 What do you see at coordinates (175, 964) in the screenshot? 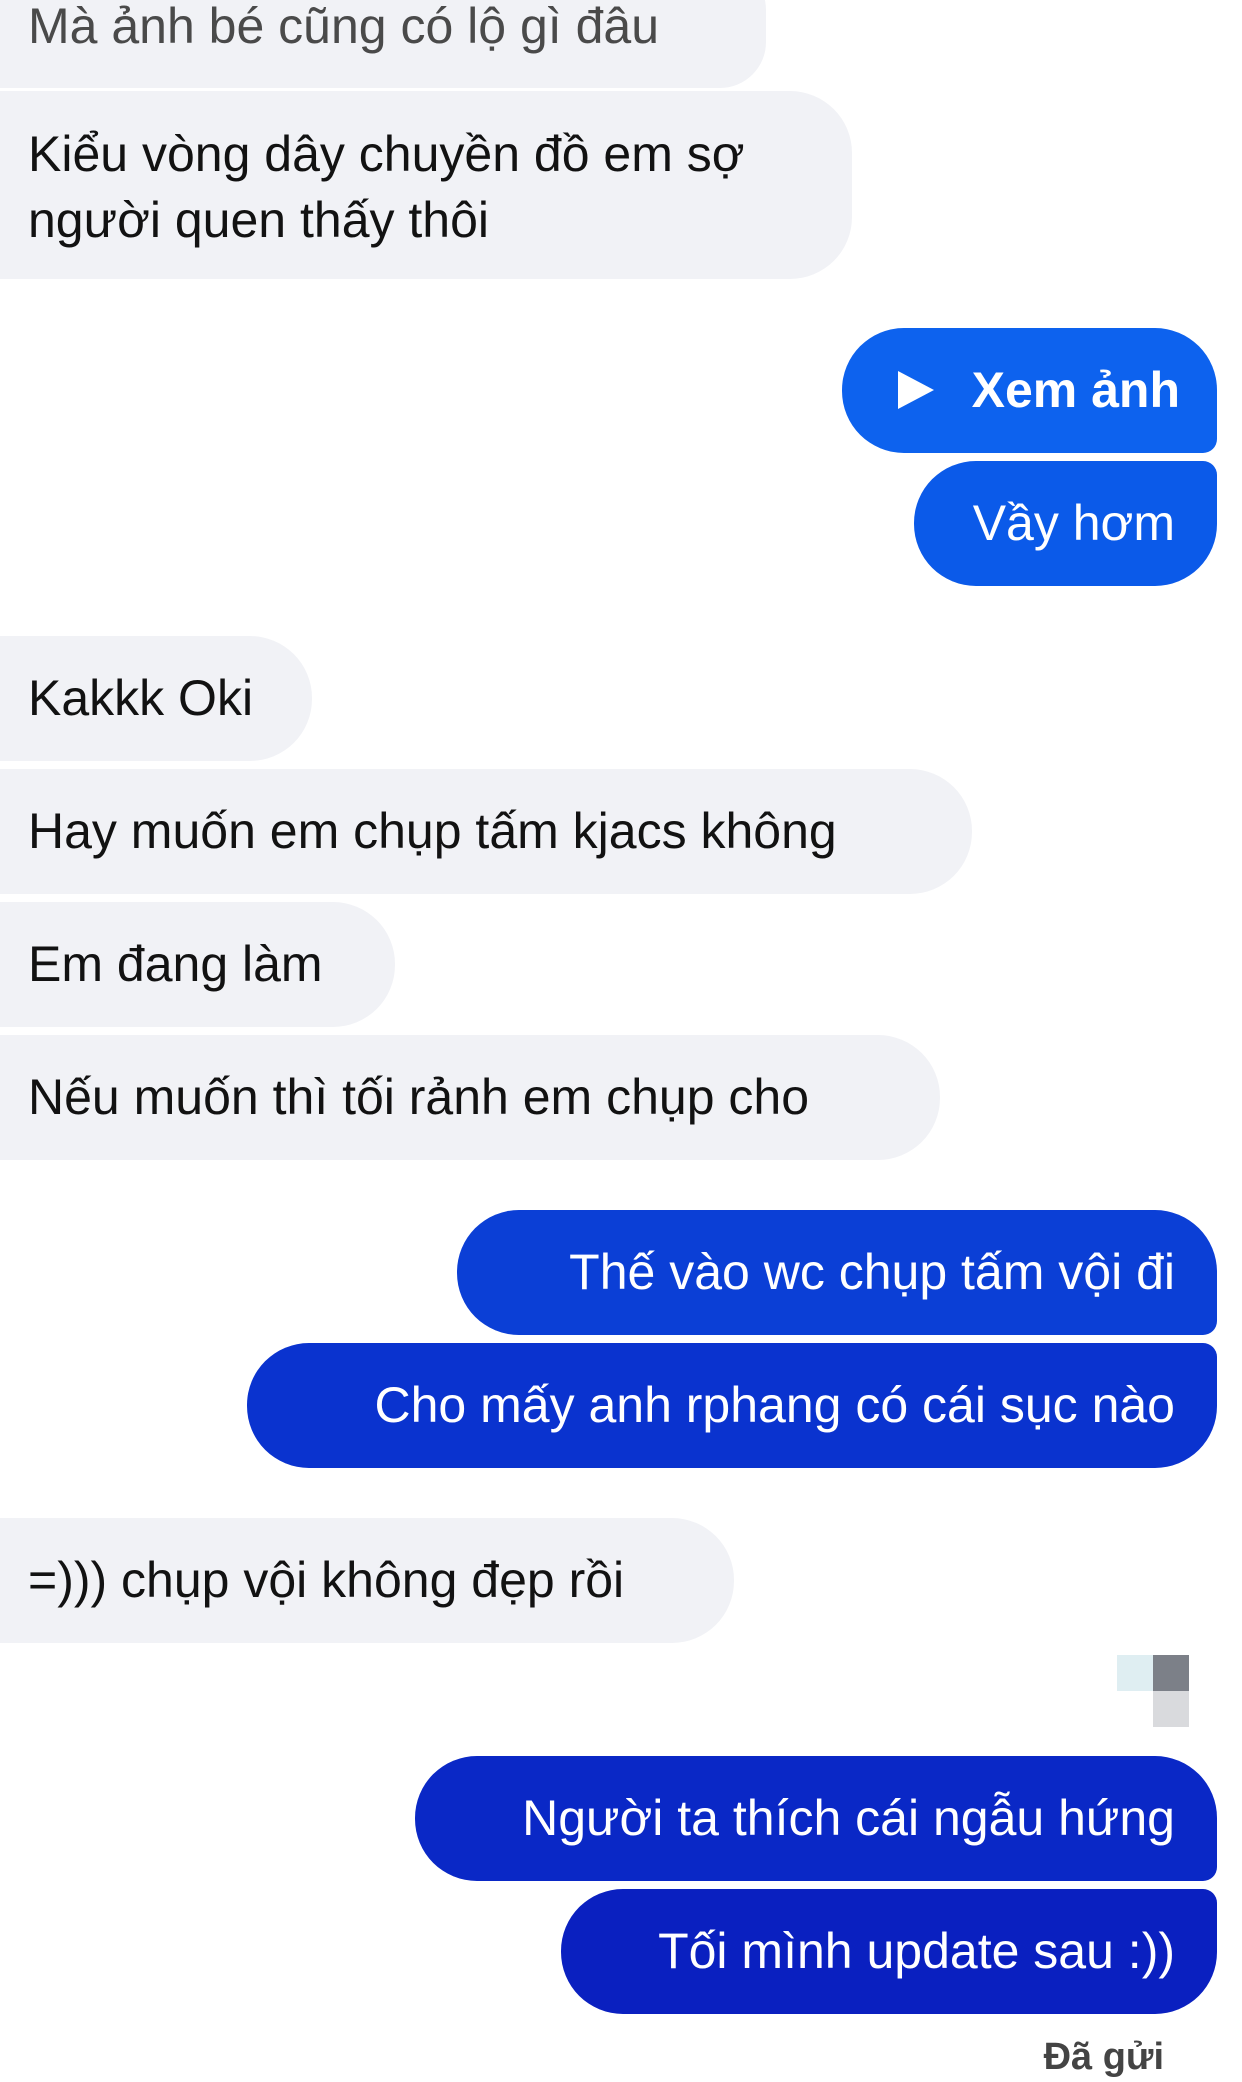
I see `message-text: Em đang làm` at bounding box center [175, 964].